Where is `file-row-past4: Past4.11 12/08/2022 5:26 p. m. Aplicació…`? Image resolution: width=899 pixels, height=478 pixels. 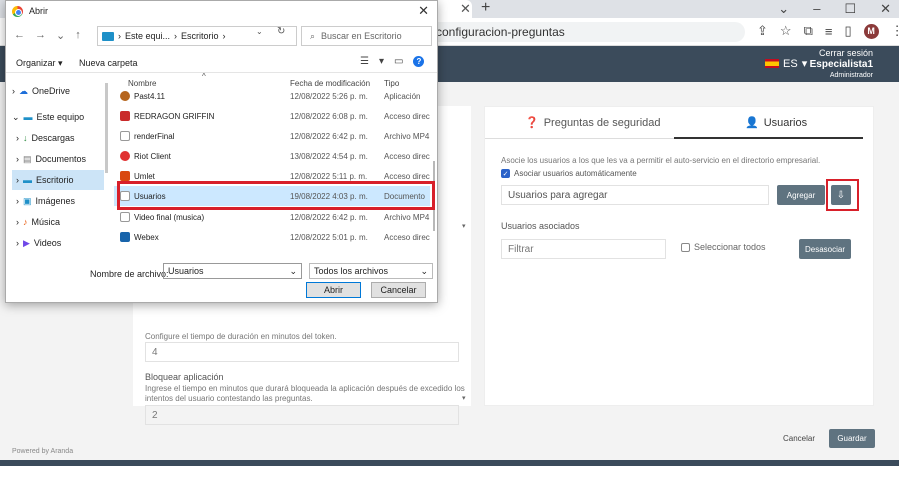
file-row-past4: Past4.11 12/08/2022 5:26 p. m. Aplicació… is located at coordinates (272, 96).